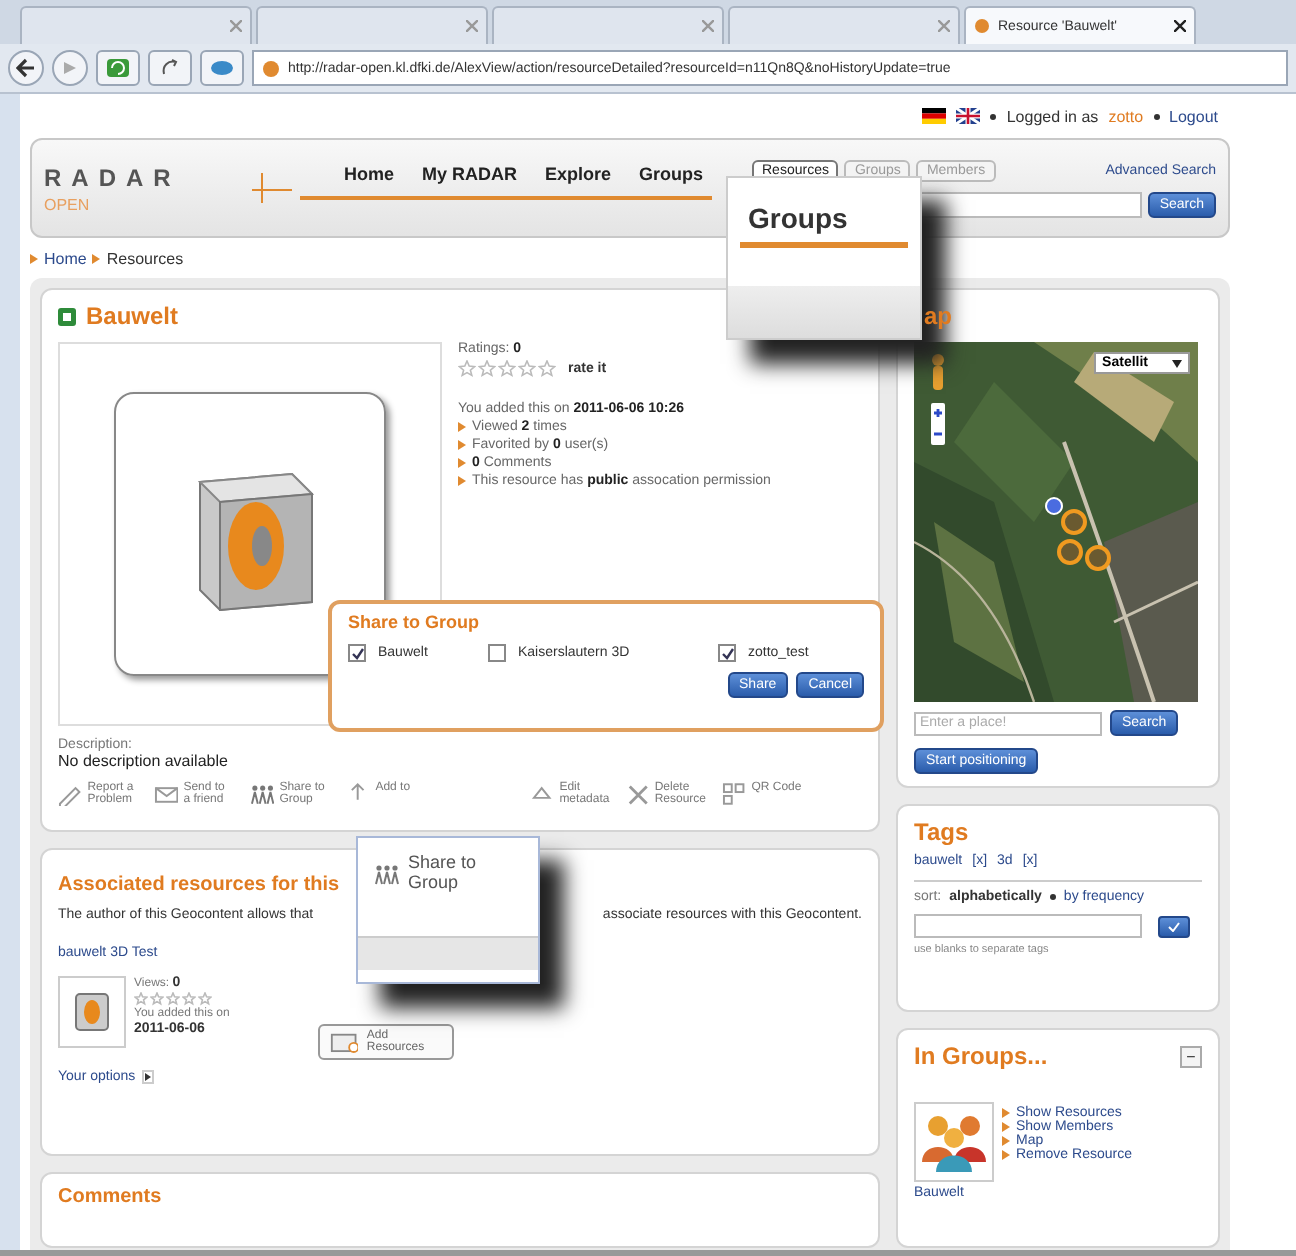 The image size is (1296, 1256). What do you see at coordinates (1126, 116) in the screenshot?
I see `username: zotto` at bounding box center [1126, 116].